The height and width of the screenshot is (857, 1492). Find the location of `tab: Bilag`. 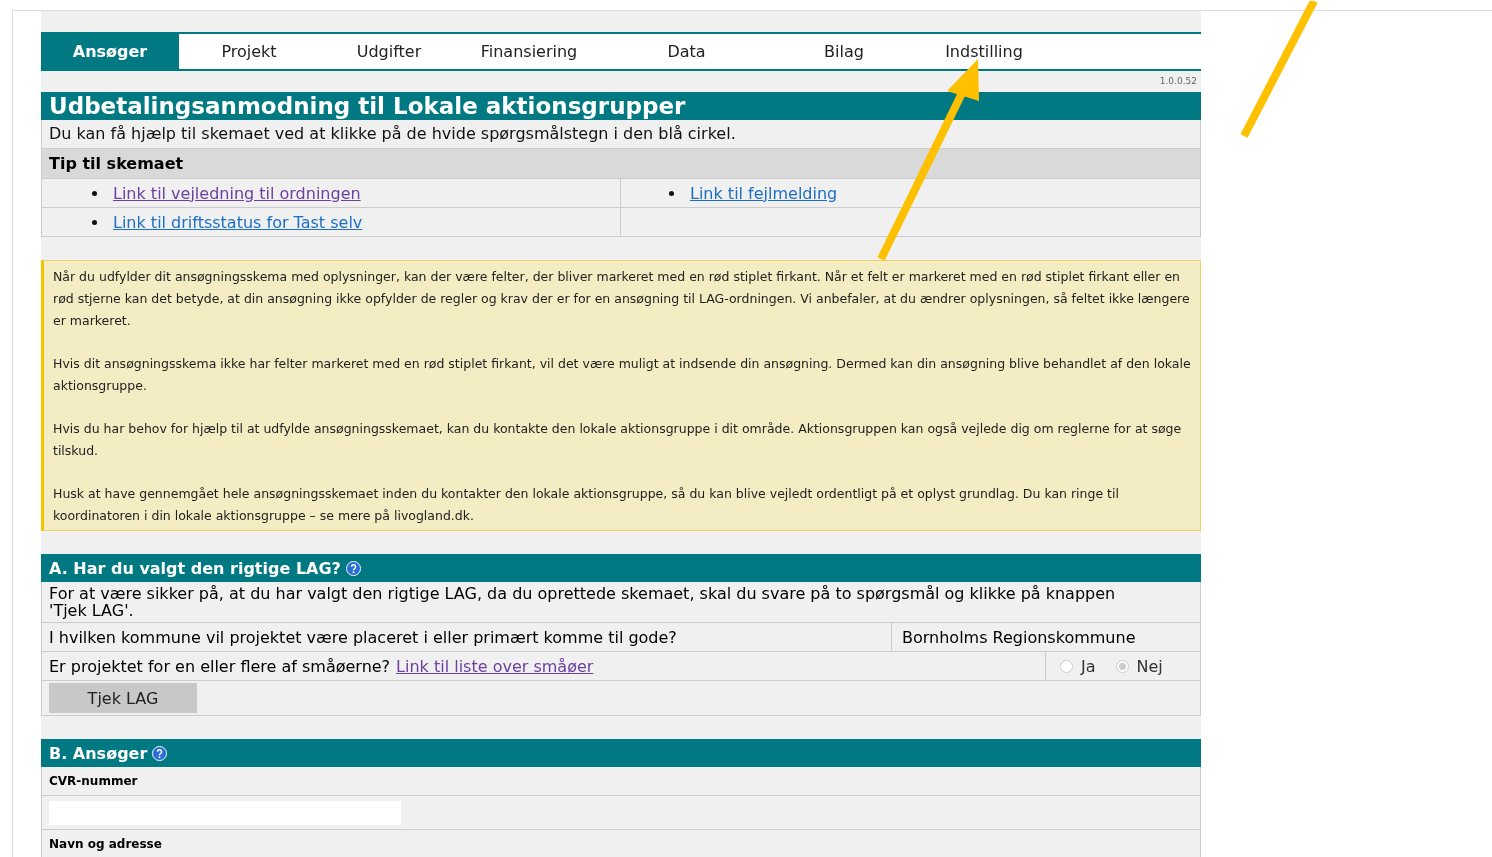

tab: Bilag is located at coordinates (844, 51).